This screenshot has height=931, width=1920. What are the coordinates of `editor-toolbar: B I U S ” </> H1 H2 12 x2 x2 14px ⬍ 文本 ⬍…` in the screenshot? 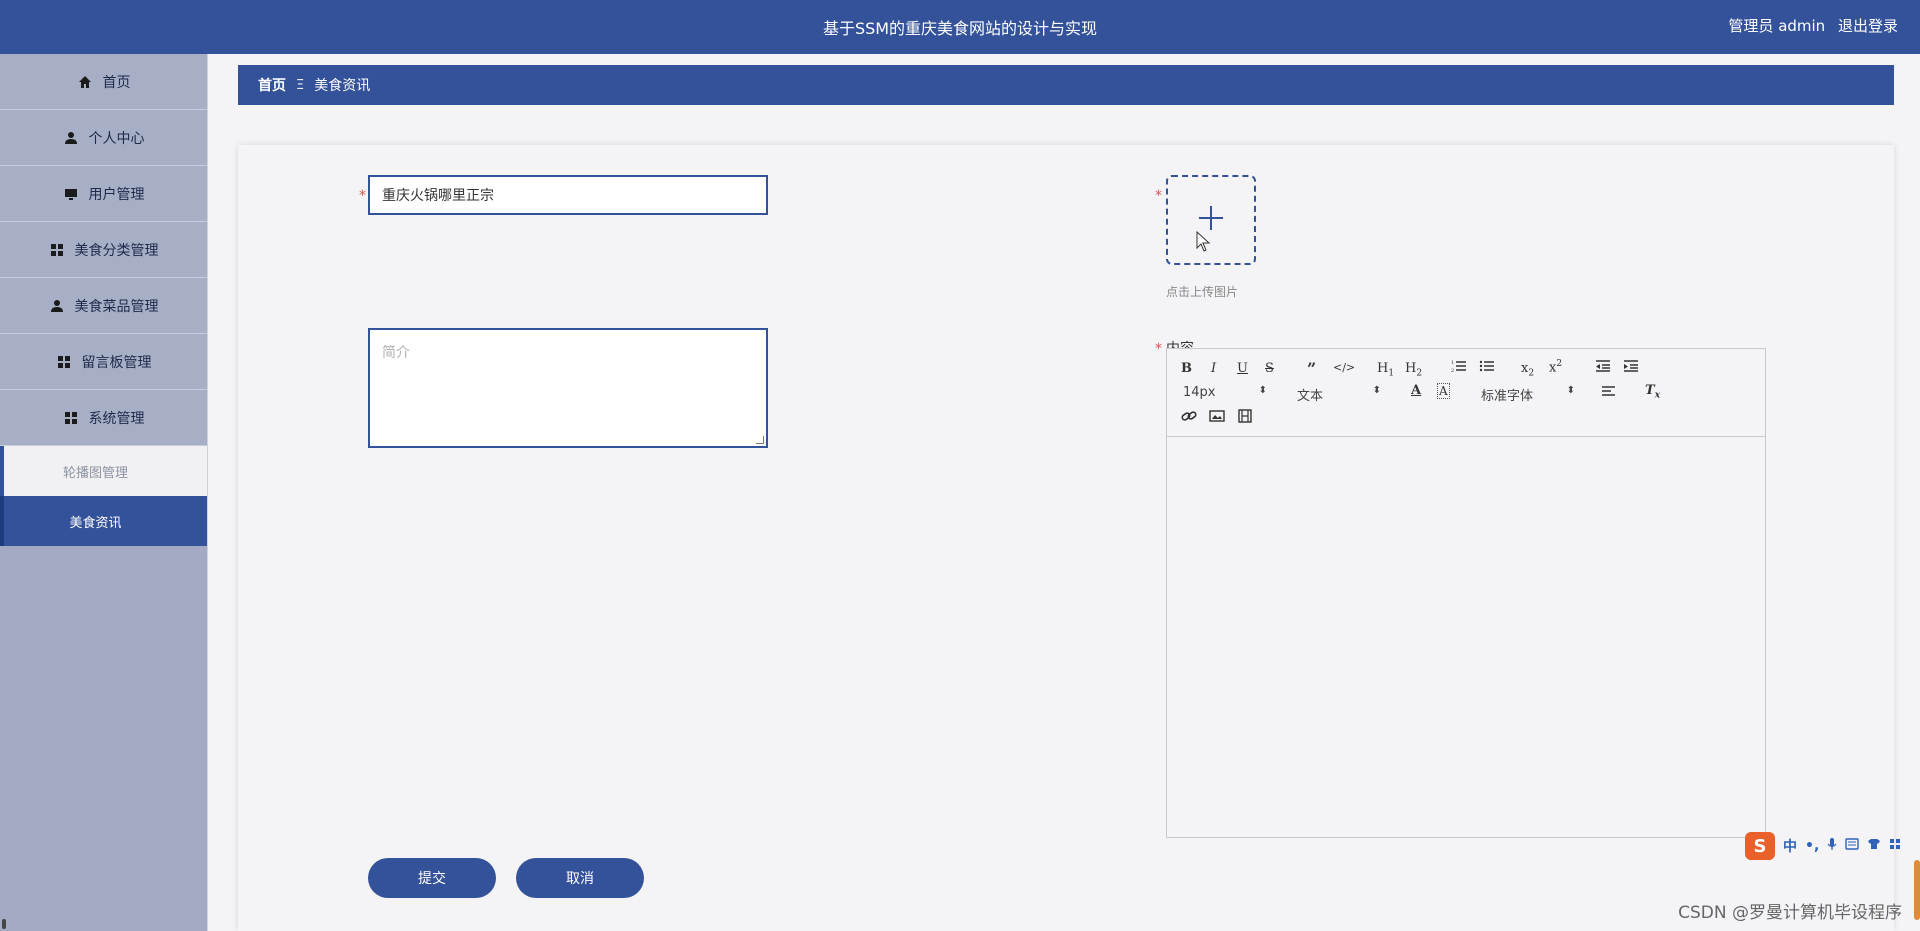 It's located at (1466, 393).